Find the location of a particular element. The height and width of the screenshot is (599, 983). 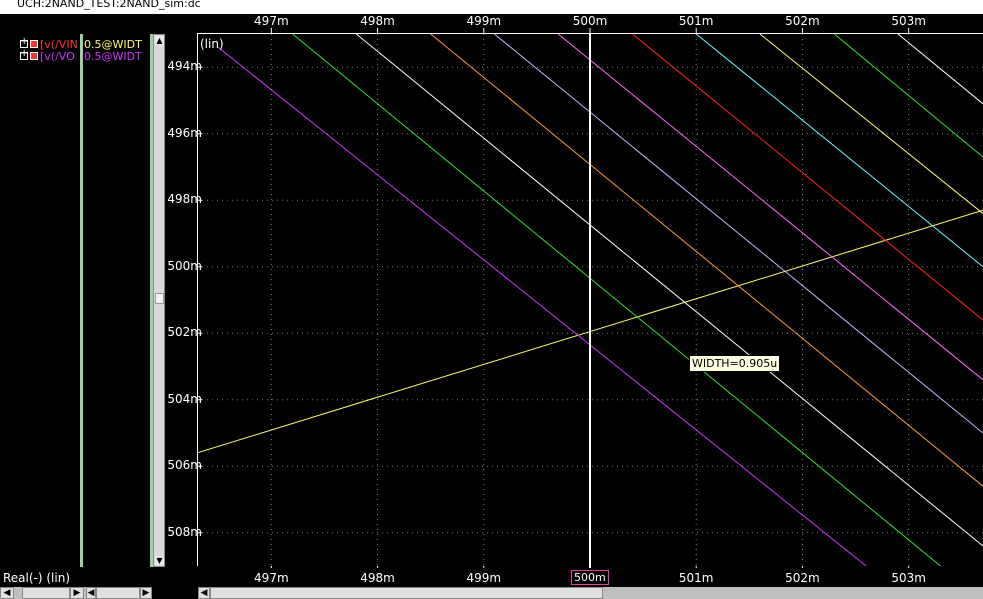

x-tick-label: 502m is located at coordinates (802, 578).